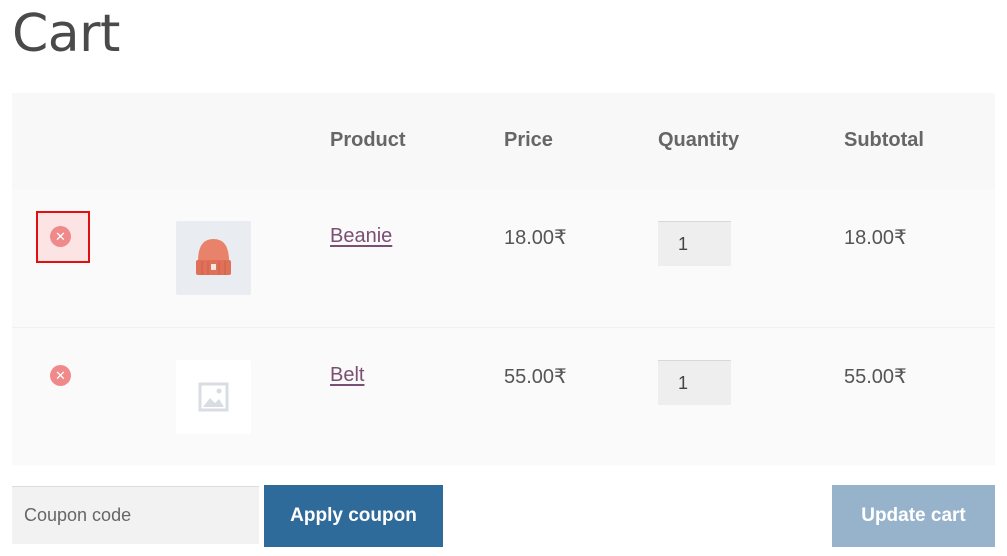 The width and height of the screenshot is (1007, 556). I want to click on product-link-beanie: Beanie, so click(361, 236).